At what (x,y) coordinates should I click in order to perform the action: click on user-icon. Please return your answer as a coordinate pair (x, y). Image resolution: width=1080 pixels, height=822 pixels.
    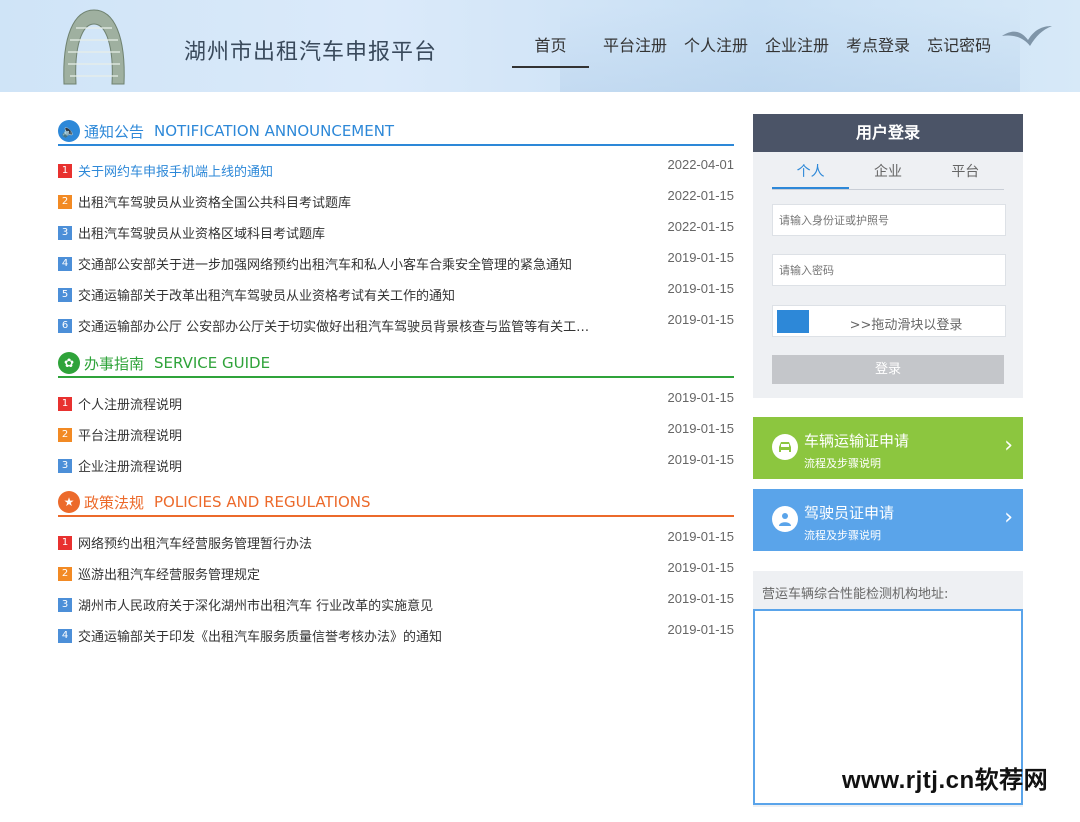
    Looking at the image, I should click on (785, 519).